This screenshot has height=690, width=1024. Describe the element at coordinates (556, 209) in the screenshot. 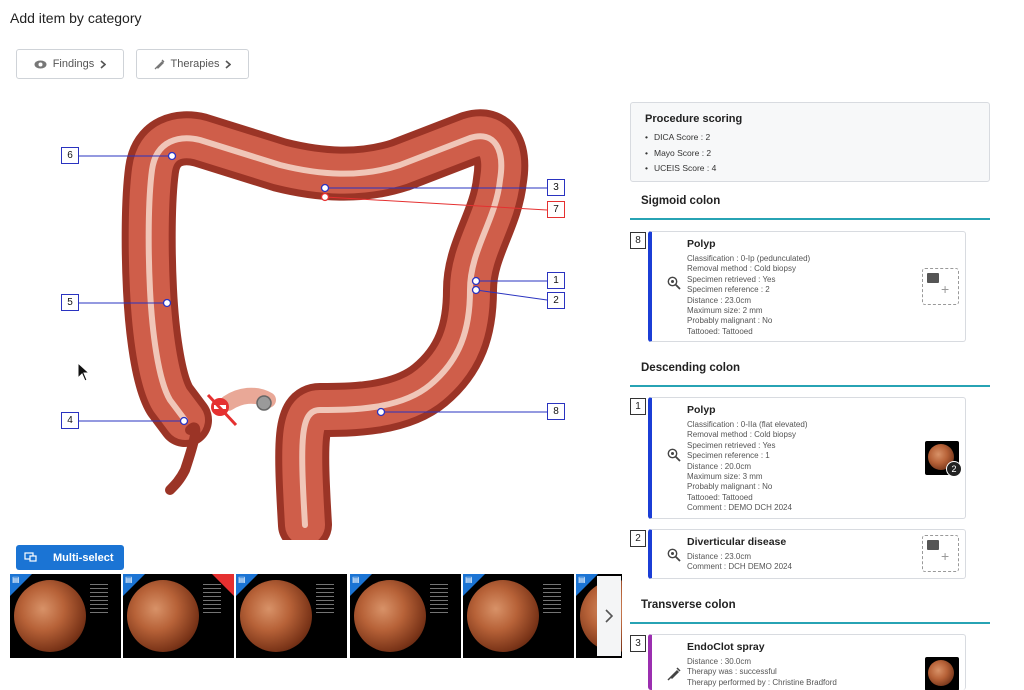

I see `anatomy-marker-7: 7` at that location.